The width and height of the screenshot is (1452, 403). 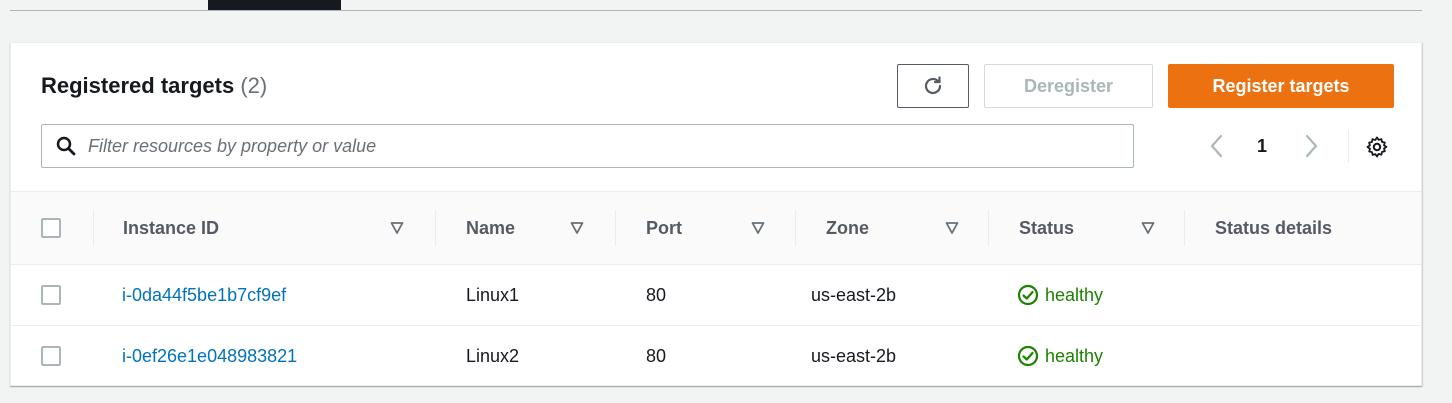 What do you see at coordinates (51, 228) in the screenshot?
I see `select-all-checkbox` at bounding box center [51, 228].